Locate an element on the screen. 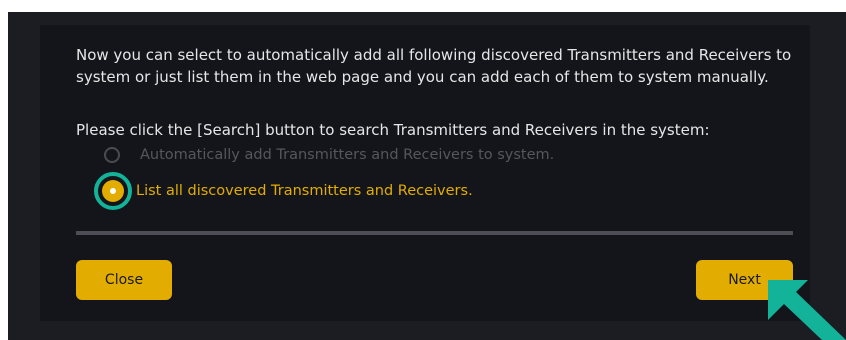 The image size is (846, 340). divider is located at coordinates (434, 233).